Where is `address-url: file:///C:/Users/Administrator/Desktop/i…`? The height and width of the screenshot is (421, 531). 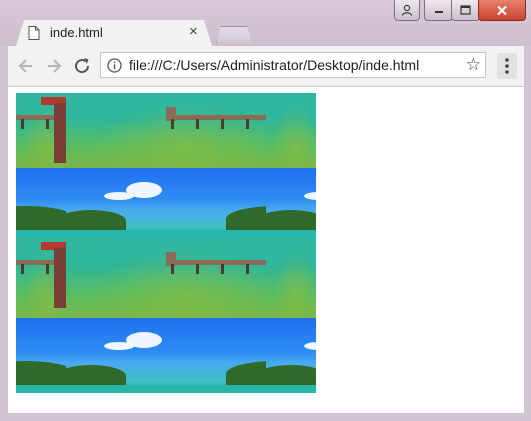 address-url: file:///C:/Users/Administrator/Desktop/i… is located at coordinates (274, 65).